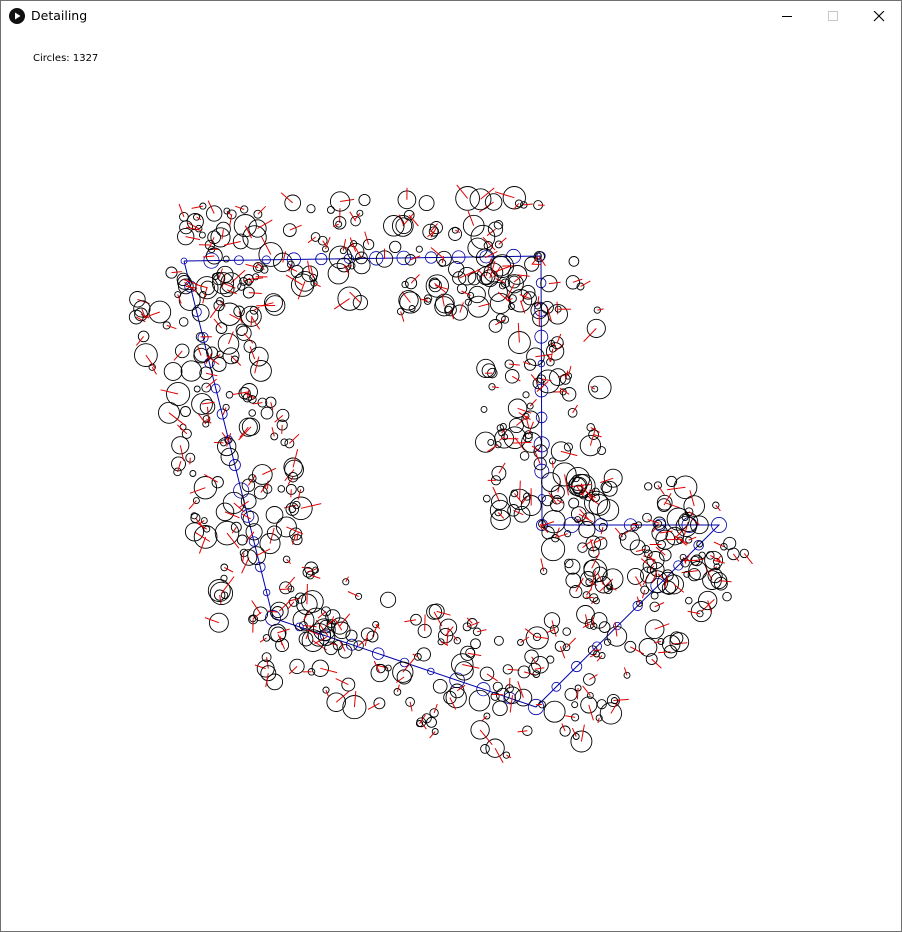 The image size is (902, 932). What do you see at coordinates (59, 15) in the screenshot?
I see `window-title: Detailing` at bounding box center [59, 15].